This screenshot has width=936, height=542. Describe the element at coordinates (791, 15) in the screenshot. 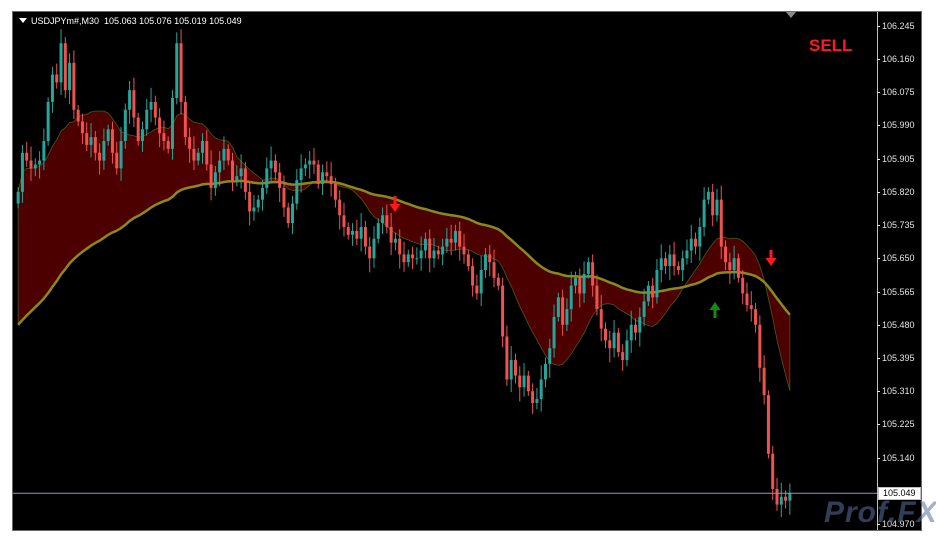

I see `chart-shift-marker-icon` at that location.